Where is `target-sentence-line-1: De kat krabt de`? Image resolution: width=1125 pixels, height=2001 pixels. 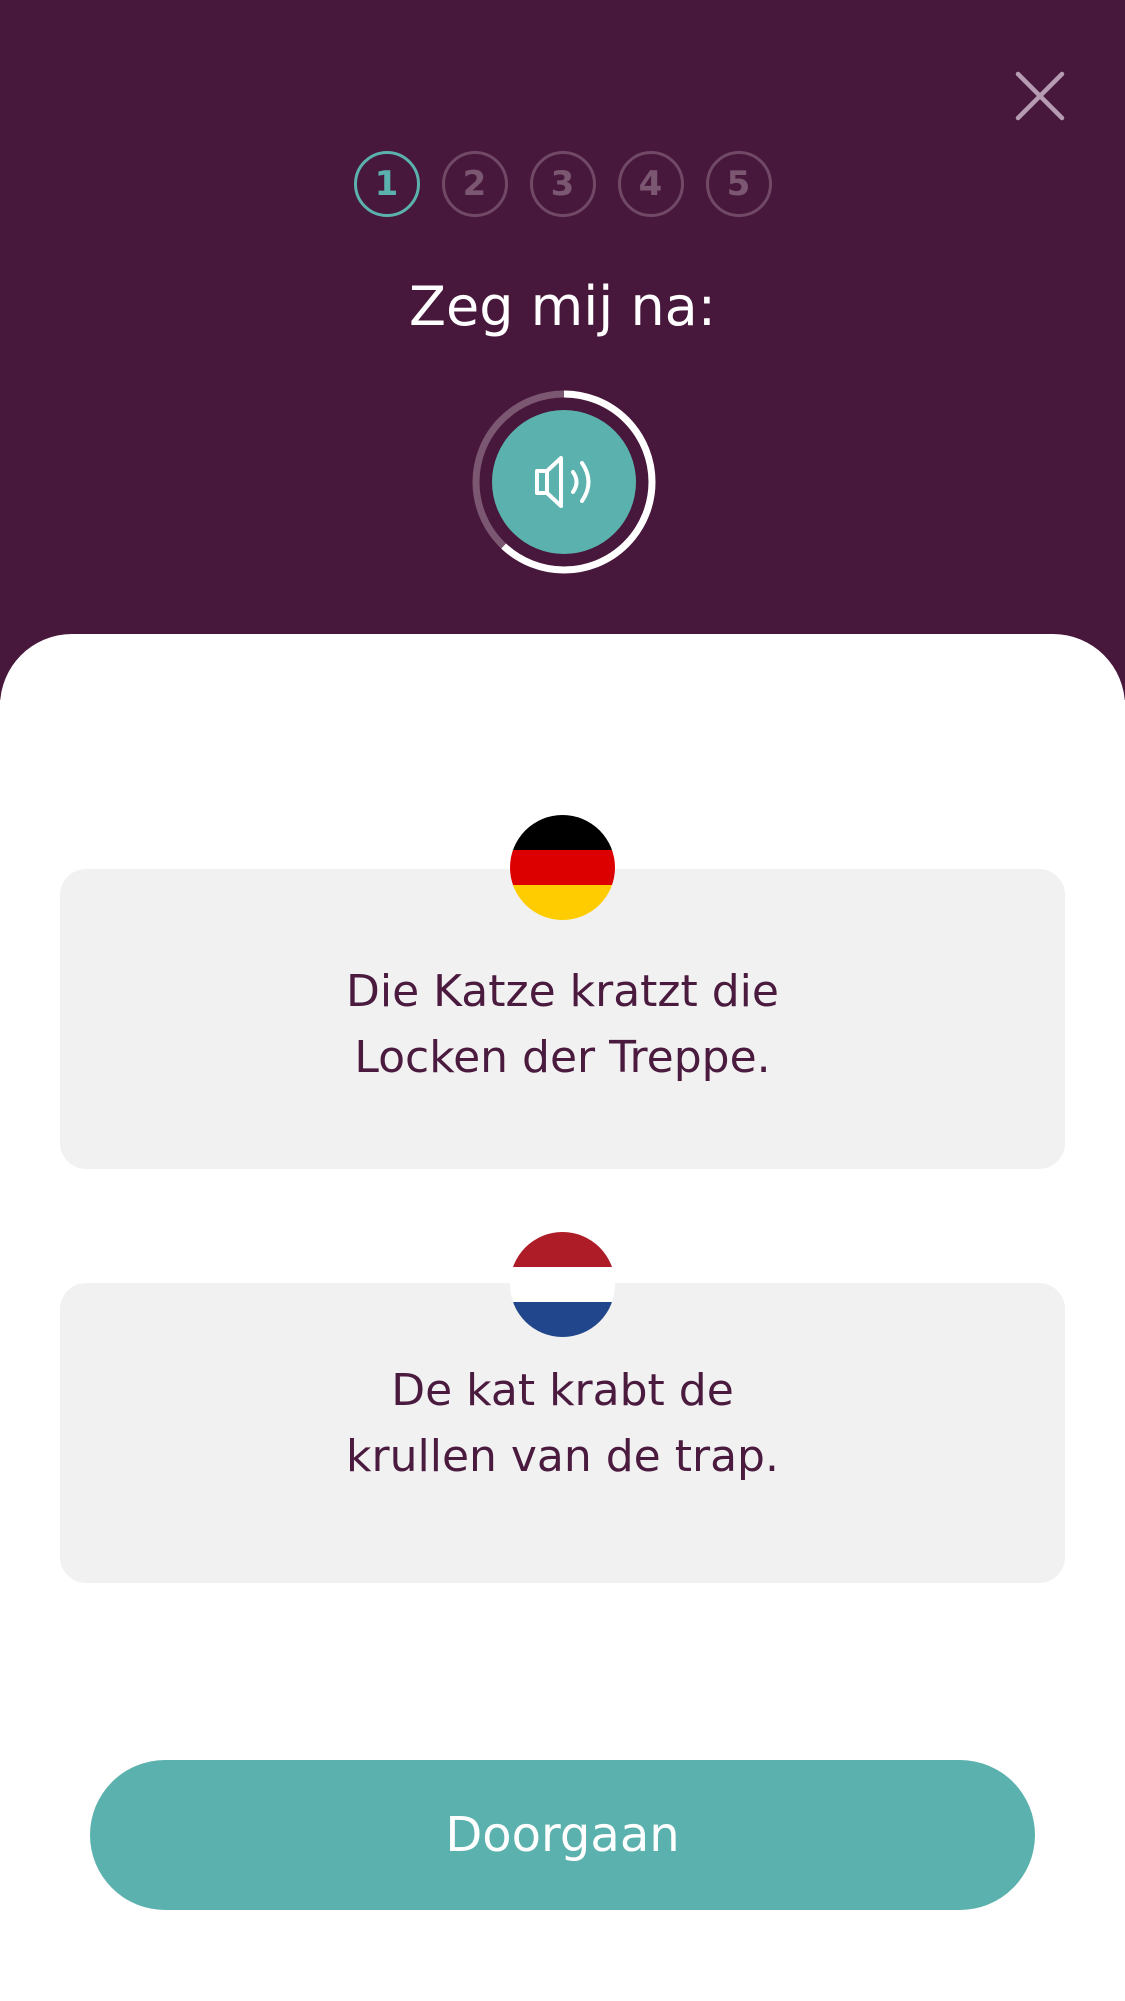
target-sentence-line-1: De kat krabt de is located at coordinates (562, 1390).